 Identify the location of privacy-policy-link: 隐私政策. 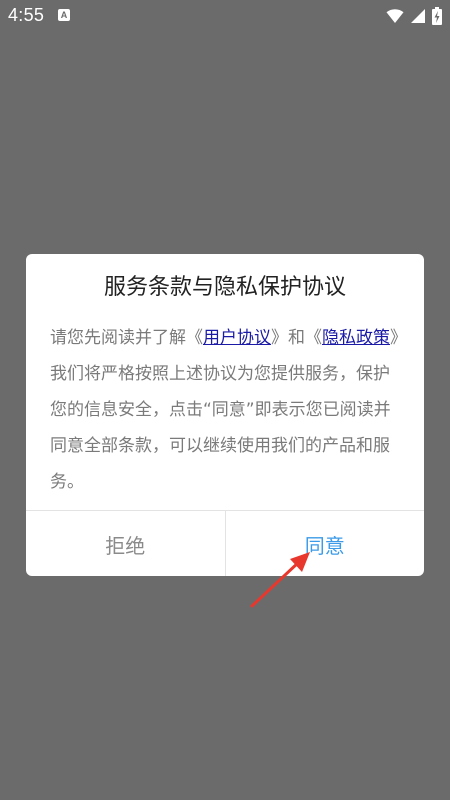
(356, 338).